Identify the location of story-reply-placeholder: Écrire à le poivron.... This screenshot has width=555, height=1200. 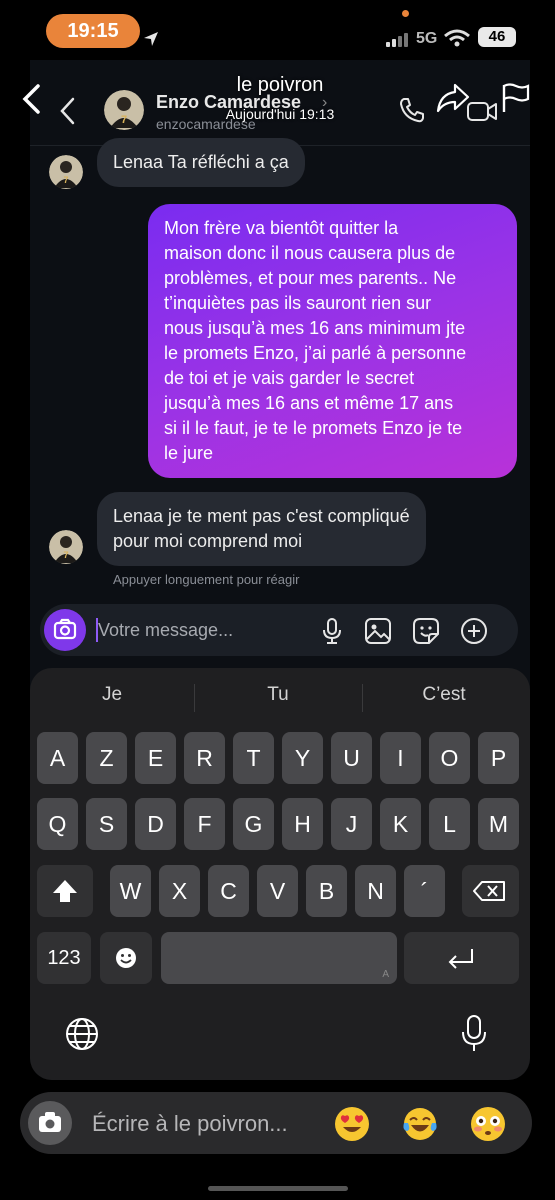
(190, 1123).